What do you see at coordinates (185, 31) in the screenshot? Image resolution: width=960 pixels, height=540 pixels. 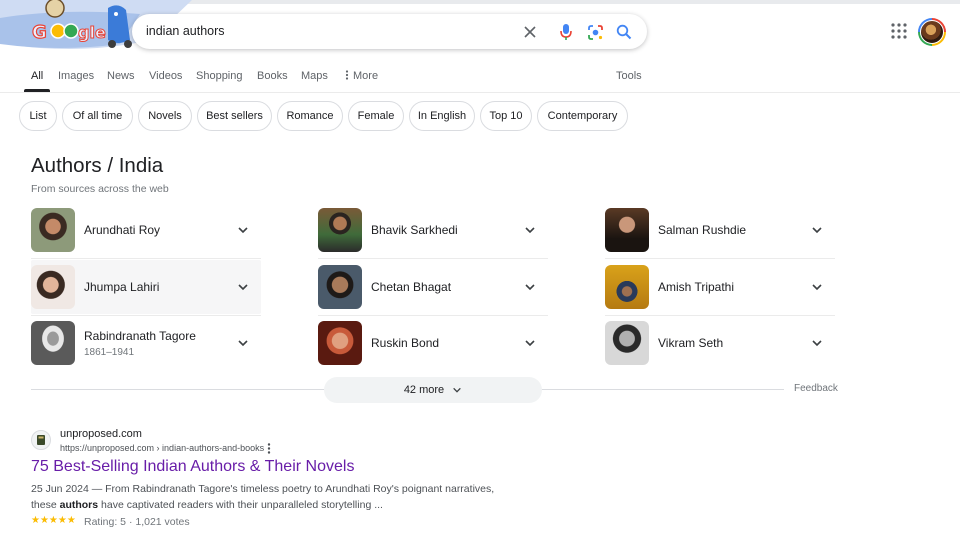 I see `search-input: indian authors` at bounding box center [185, 31].